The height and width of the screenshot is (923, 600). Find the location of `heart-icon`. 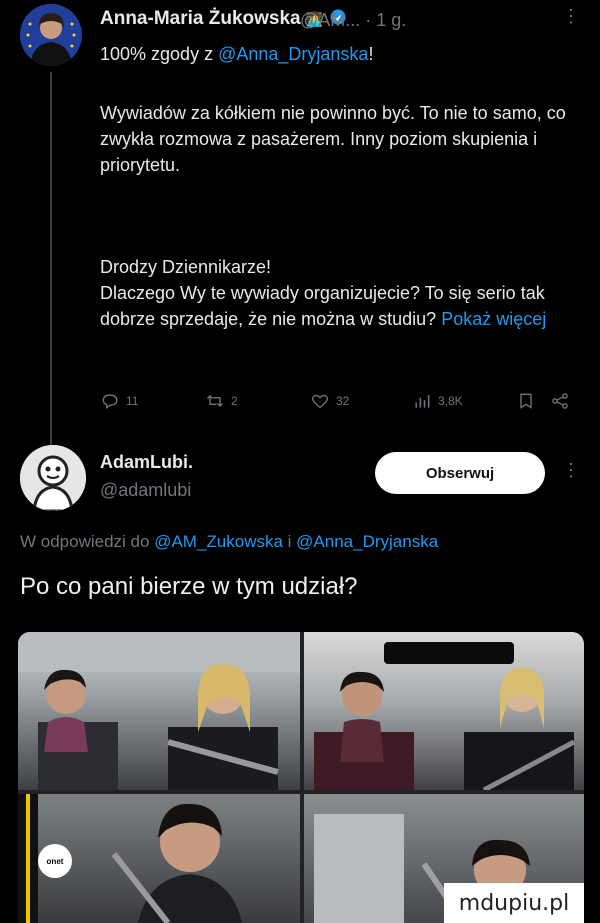

heart-icon is located at coordinates (320, 401).